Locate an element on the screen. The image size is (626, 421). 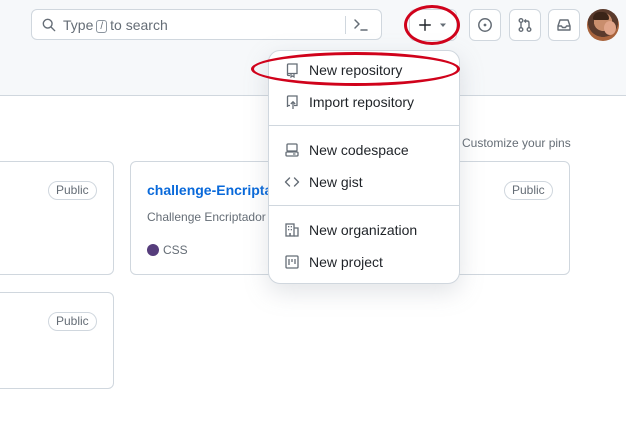
menu-item-label: New gist is located at coordinates (336, 182).